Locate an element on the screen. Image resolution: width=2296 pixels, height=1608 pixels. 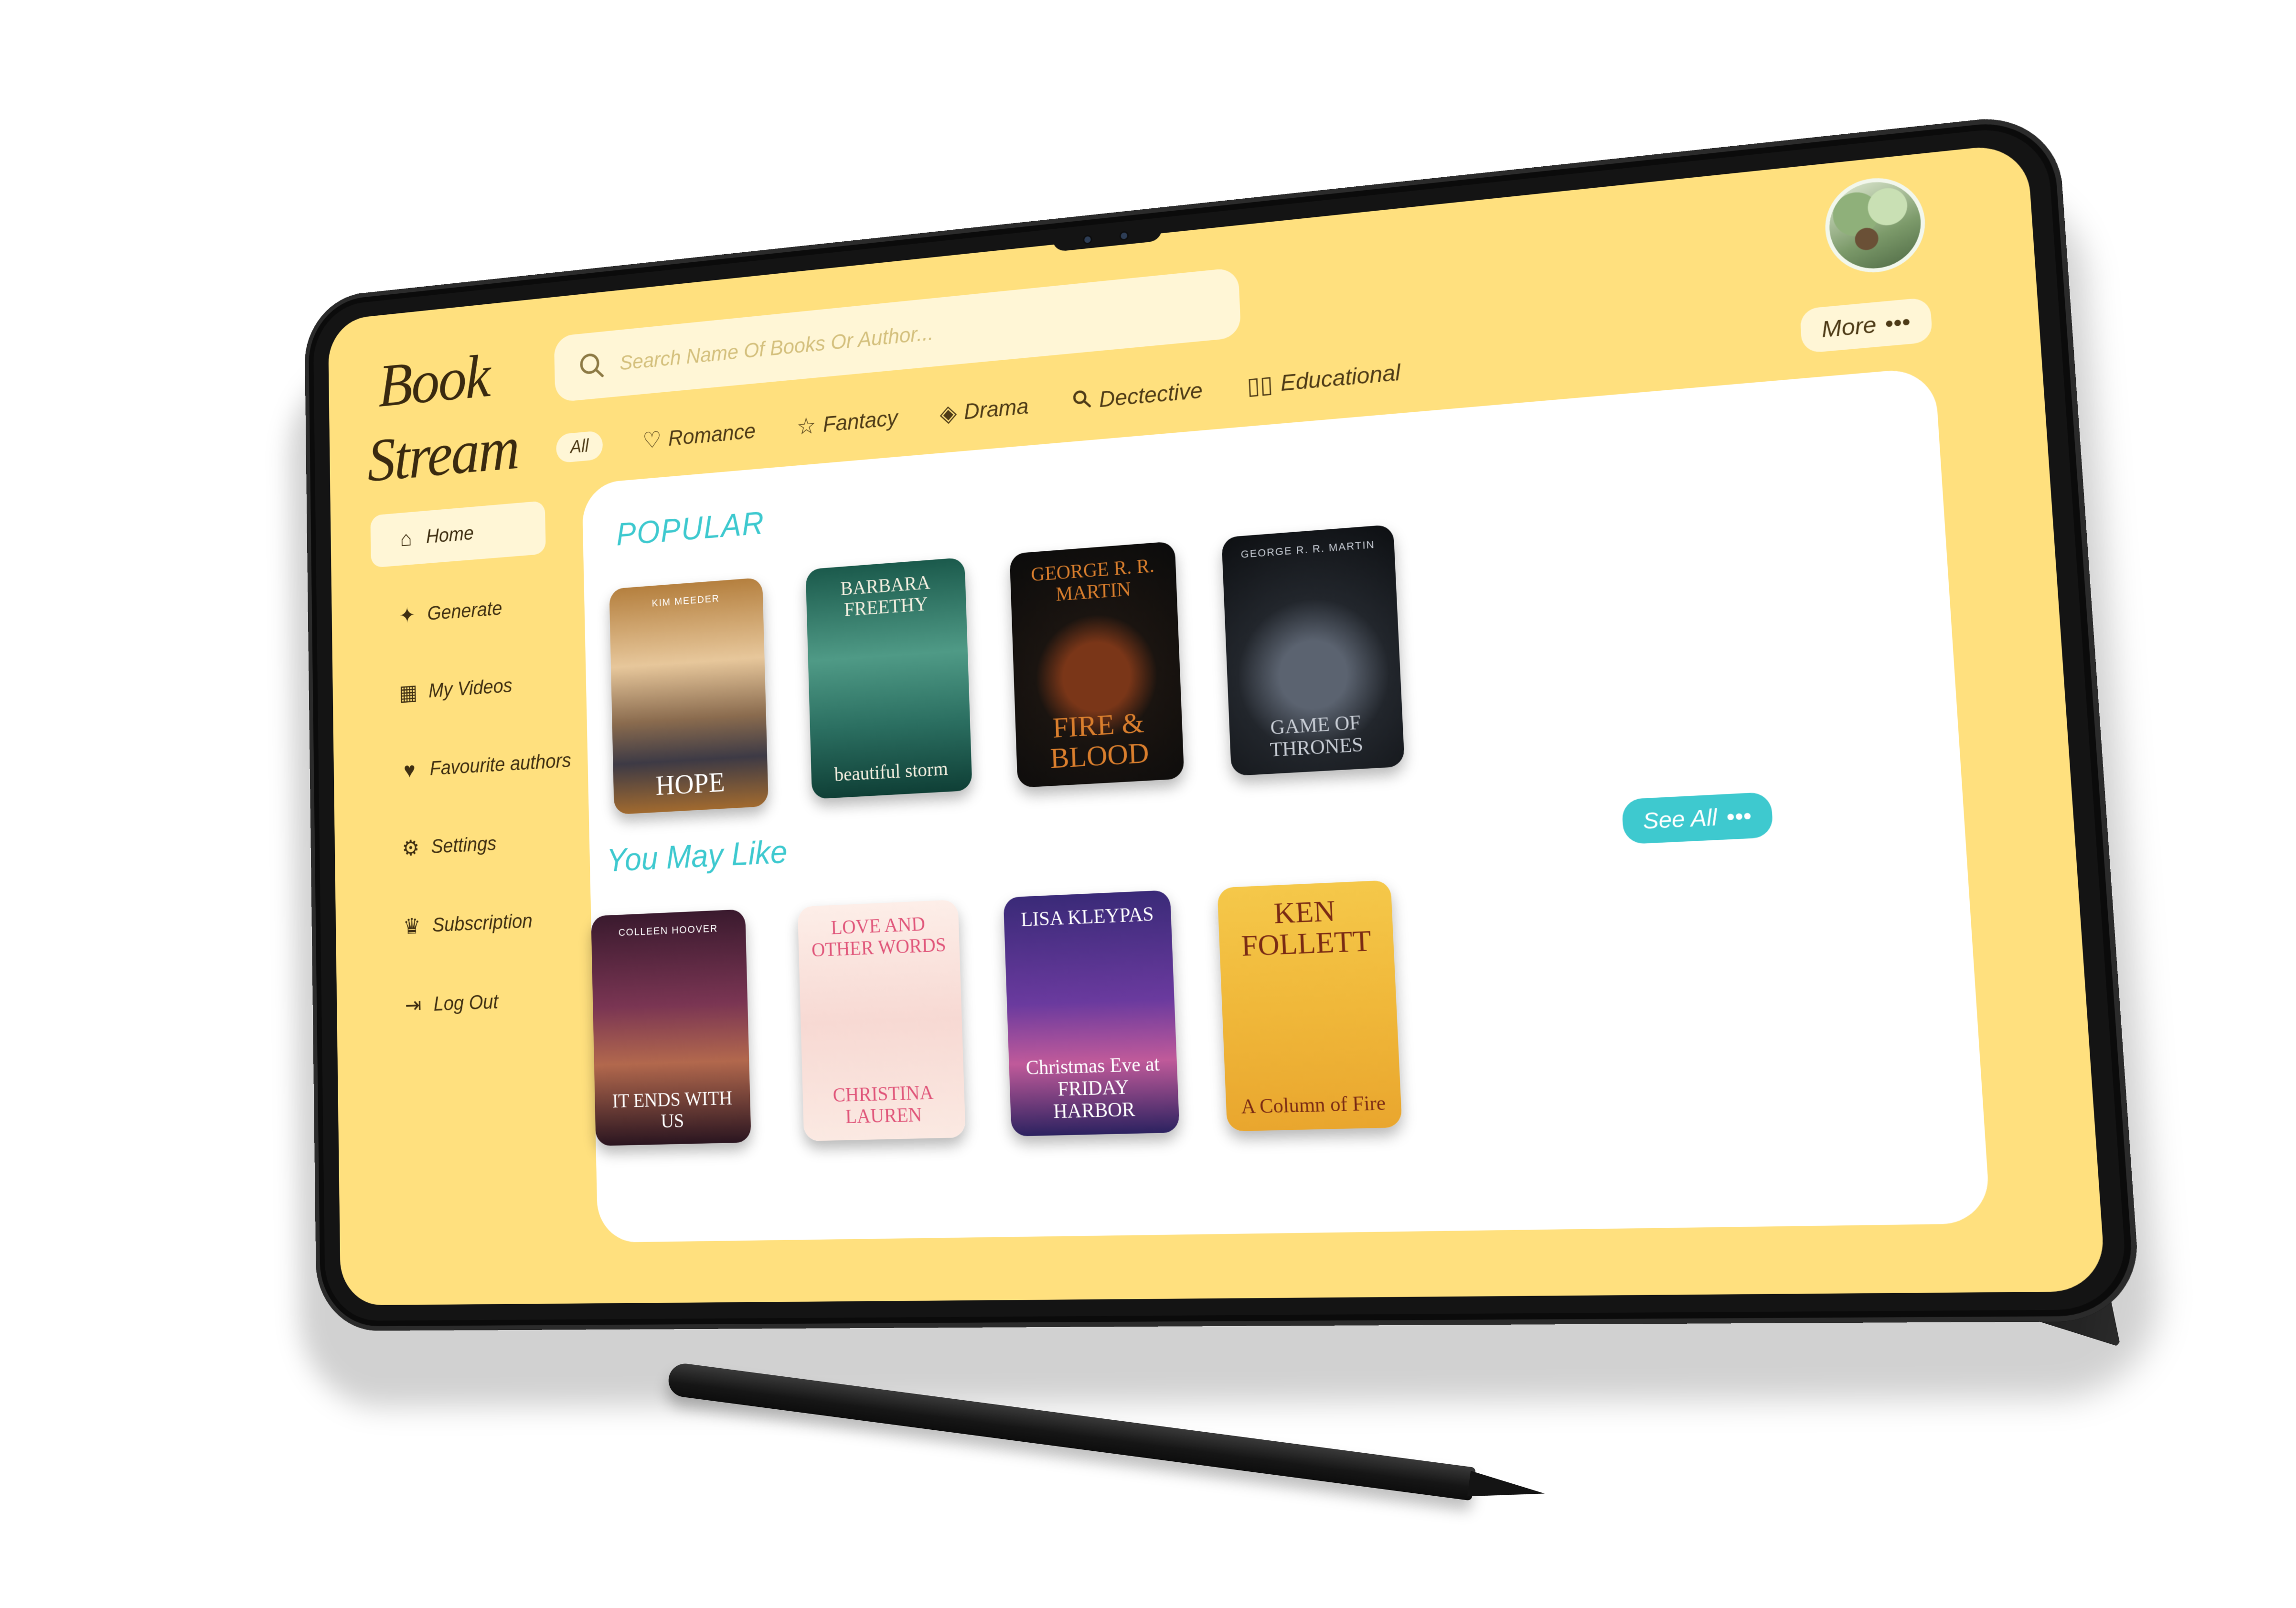
category-dectective: Dectective is located at coordinates (1137, 396).